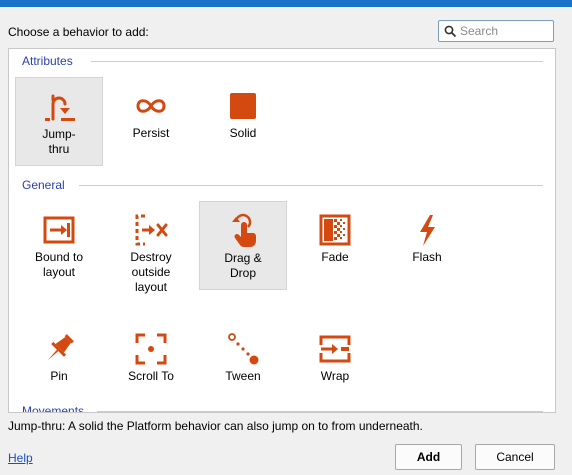  I want to click on search-box, so click(496, 31).